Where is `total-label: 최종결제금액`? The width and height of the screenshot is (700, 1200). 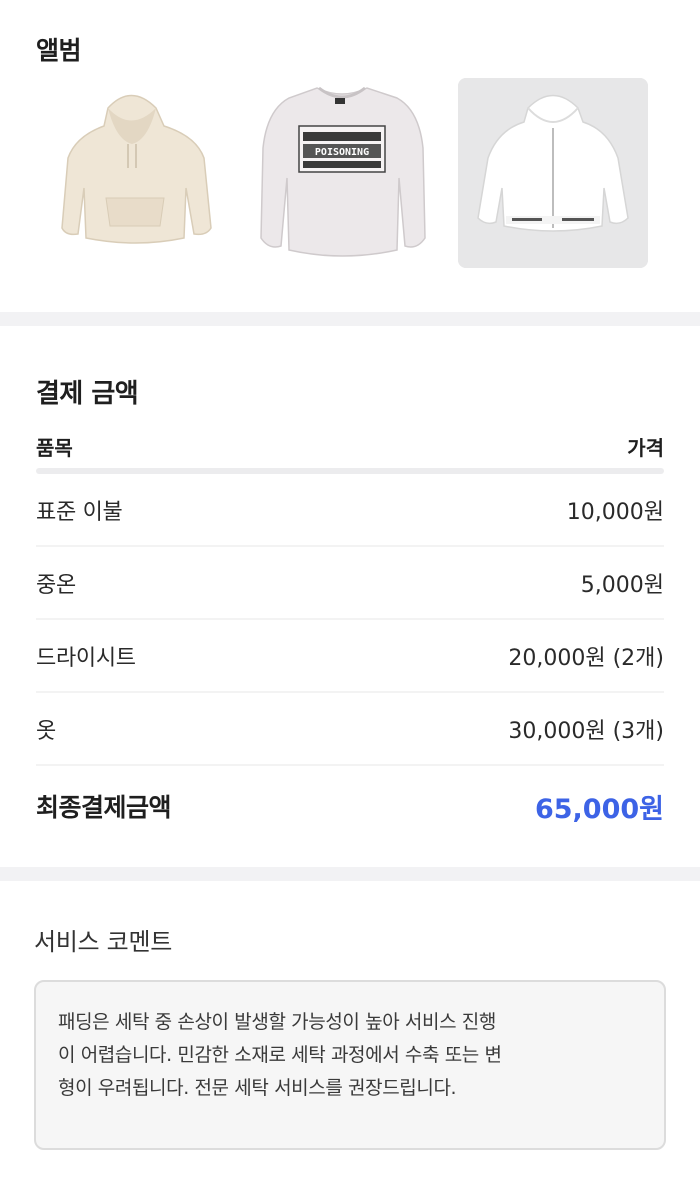
total-label: 최종결제금액 is located at coordinates (104, 807).